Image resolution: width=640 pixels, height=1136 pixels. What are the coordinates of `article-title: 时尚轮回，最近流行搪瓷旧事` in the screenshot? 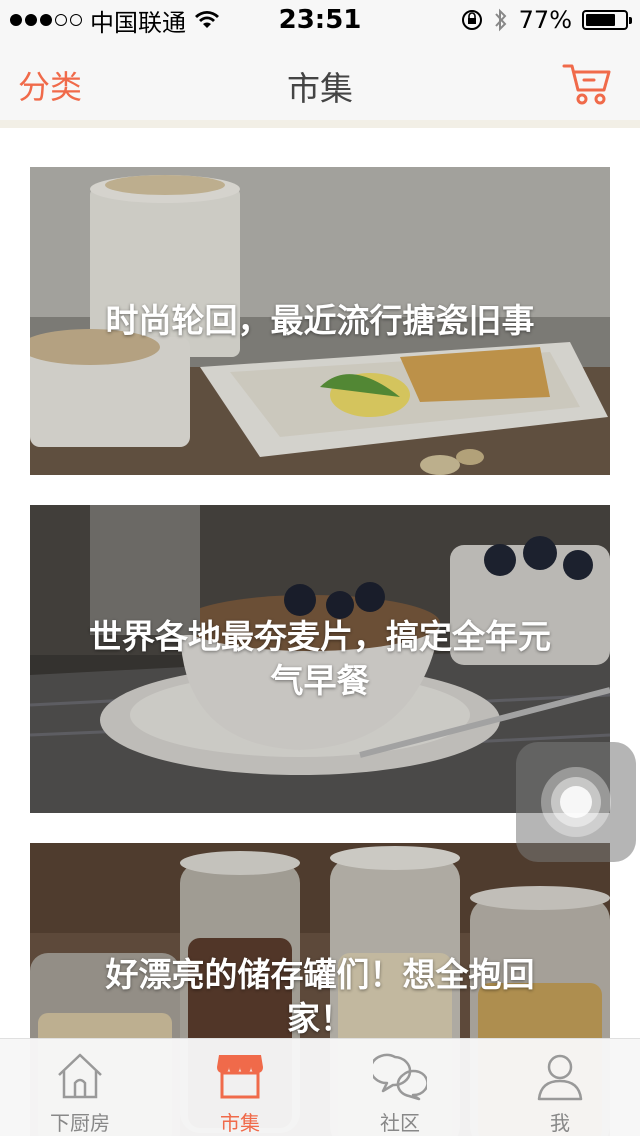 It's located at (320, 320).